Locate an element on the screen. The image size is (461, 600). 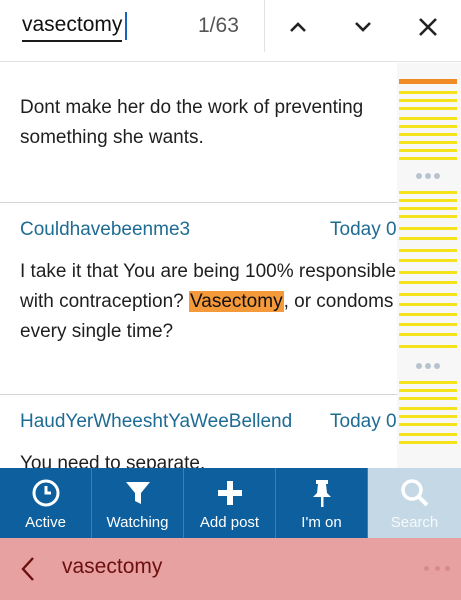
toolbar-add-post-button: Add post is located at coordinates (230, 503).